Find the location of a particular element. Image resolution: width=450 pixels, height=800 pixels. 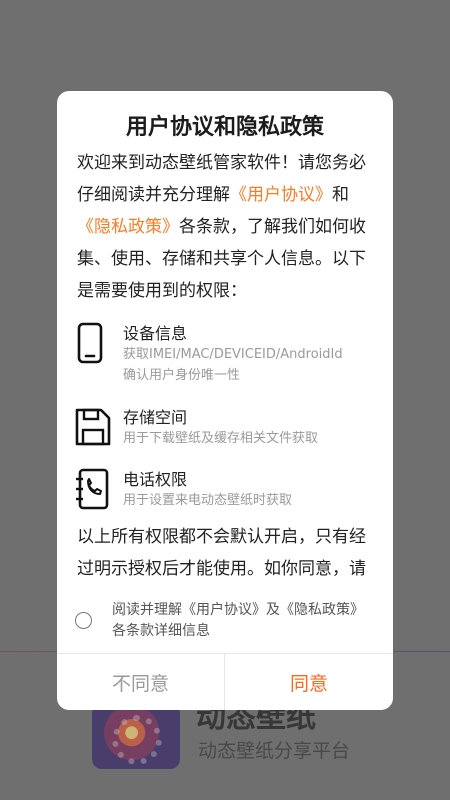

permission-name: 电话权限 is located at coordinates (155, 479).